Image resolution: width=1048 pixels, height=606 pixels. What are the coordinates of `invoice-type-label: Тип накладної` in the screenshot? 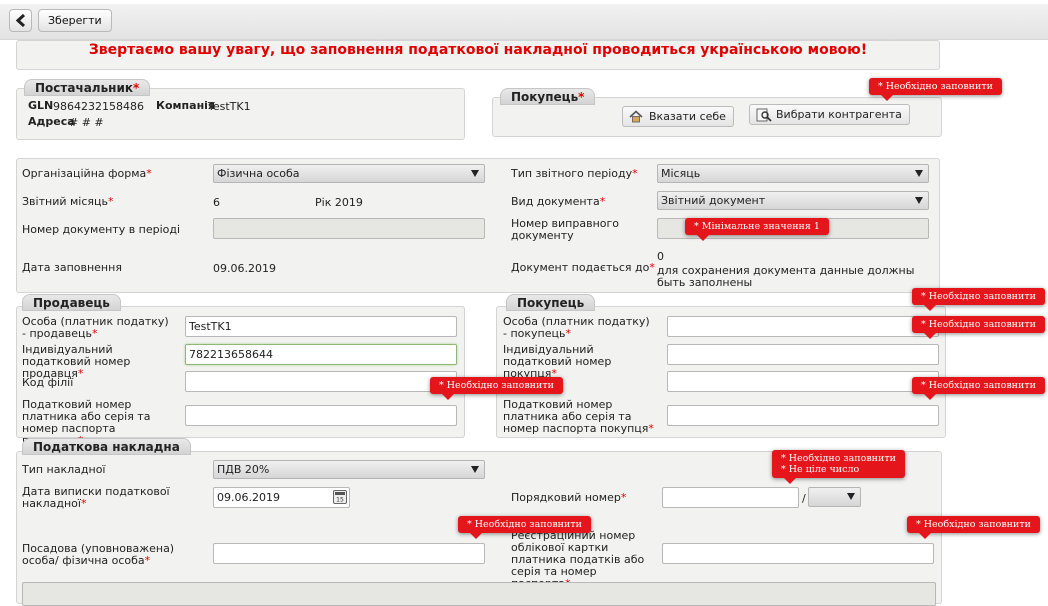 It's located at (64, 469).